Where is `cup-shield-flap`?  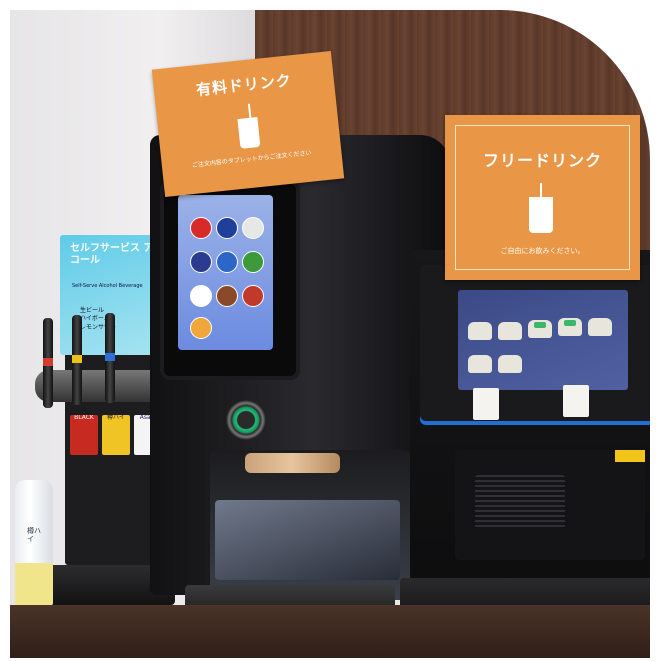
cup-shield-flap is located at coordinates (307, 540).